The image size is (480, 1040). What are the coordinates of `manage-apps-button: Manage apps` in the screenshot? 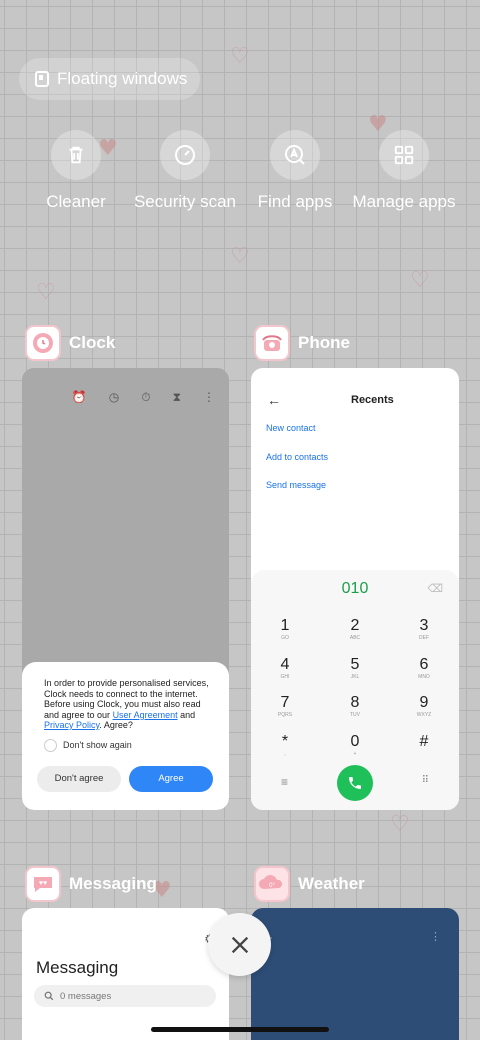 It's located at (404, 171).